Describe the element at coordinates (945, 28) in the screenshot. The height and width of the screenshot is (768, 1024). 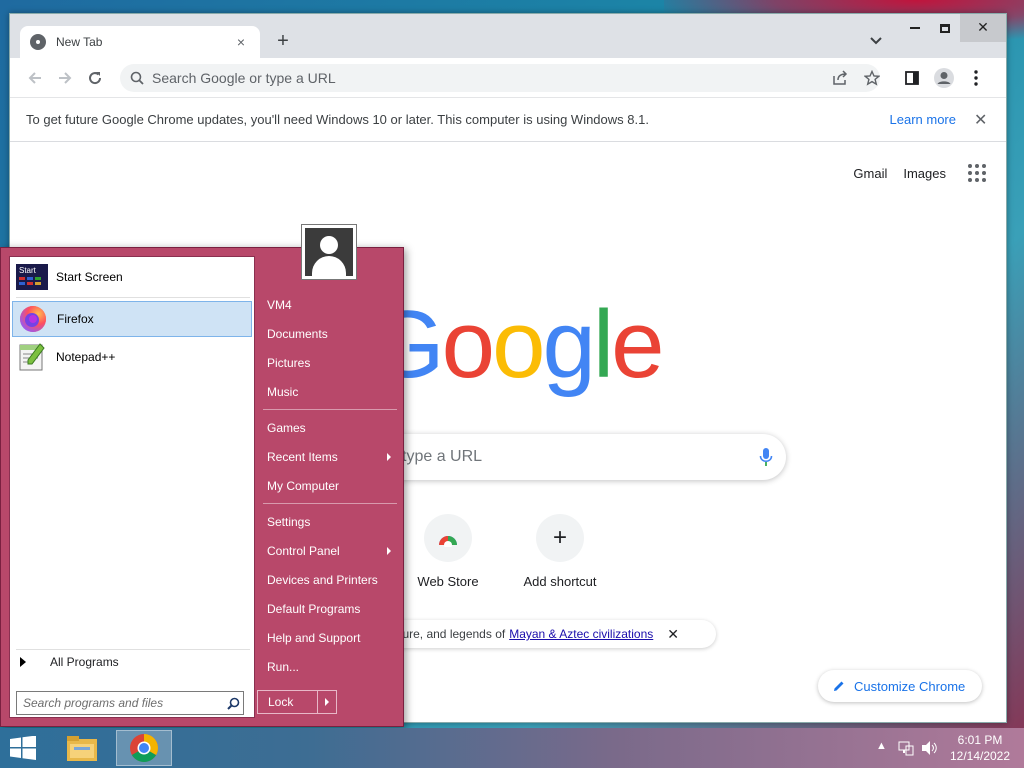
I see `maximize-button` at that location.